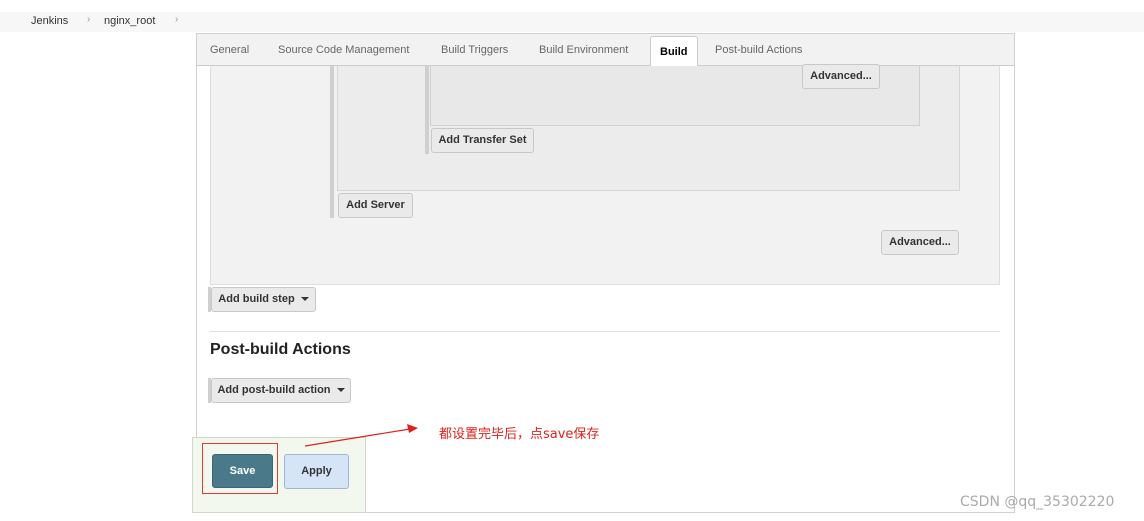  I want to click on annotation-arrow-icon, so click(361, 435).